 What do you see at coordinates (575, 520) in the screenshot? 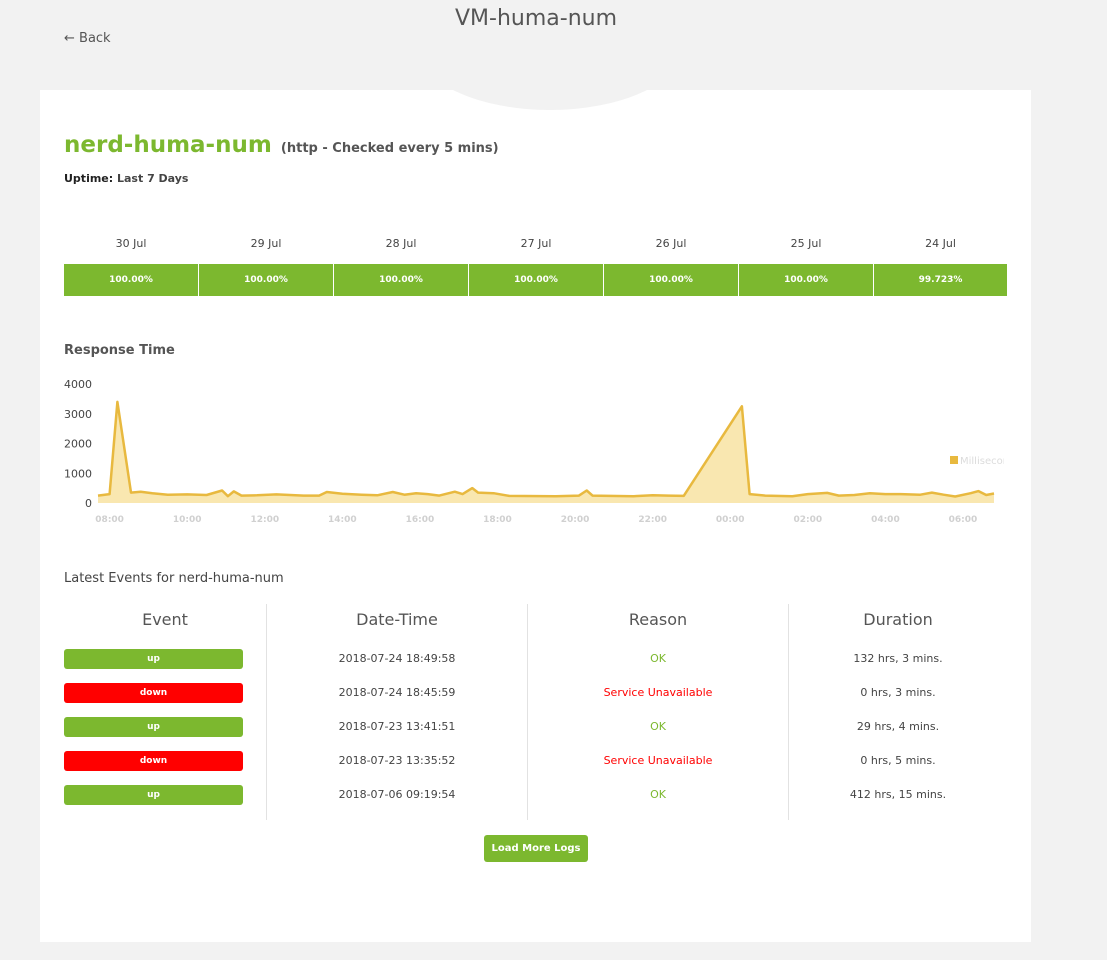
I see `x-tick-label: 20:00` at bounding box center [575, 520].